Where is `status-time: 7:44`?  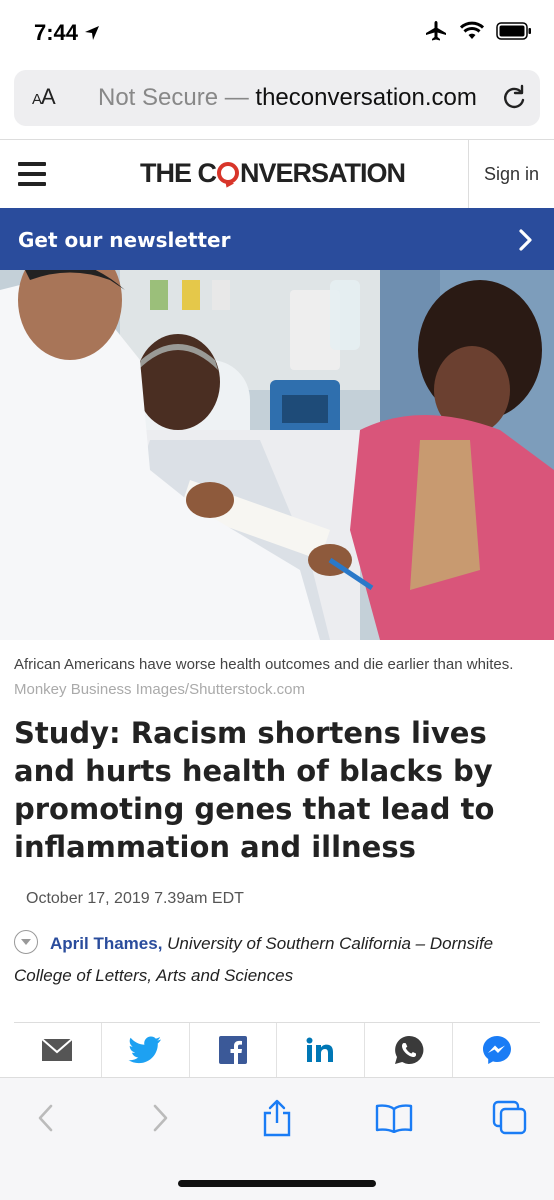 status-time: 7:44 is located at coordinates (67, 33).